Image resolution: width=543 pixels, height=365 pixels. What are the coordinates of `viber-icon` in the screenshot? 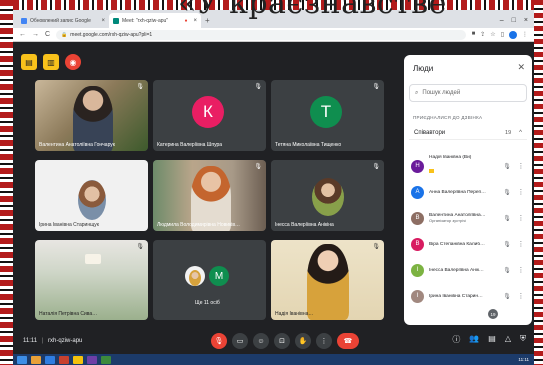 It's located at (92, 359).